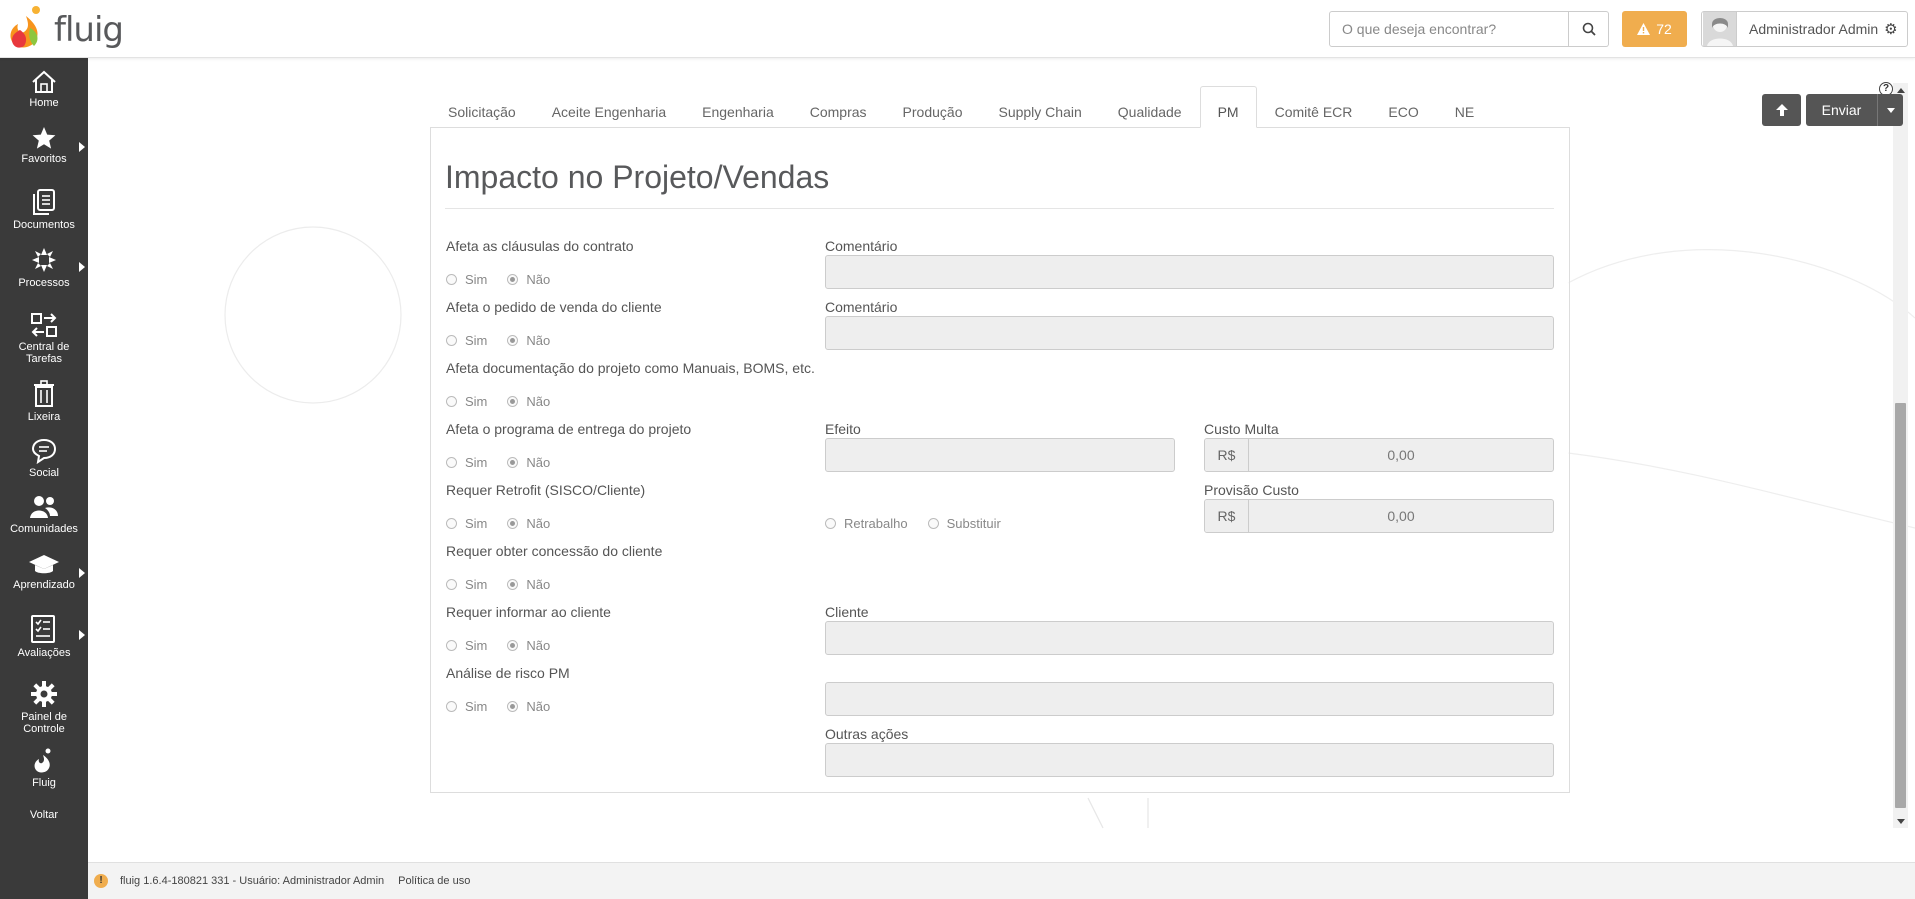  I want to click on user-menu-button: Administrador Admin ⚙, so click(1804, 29).